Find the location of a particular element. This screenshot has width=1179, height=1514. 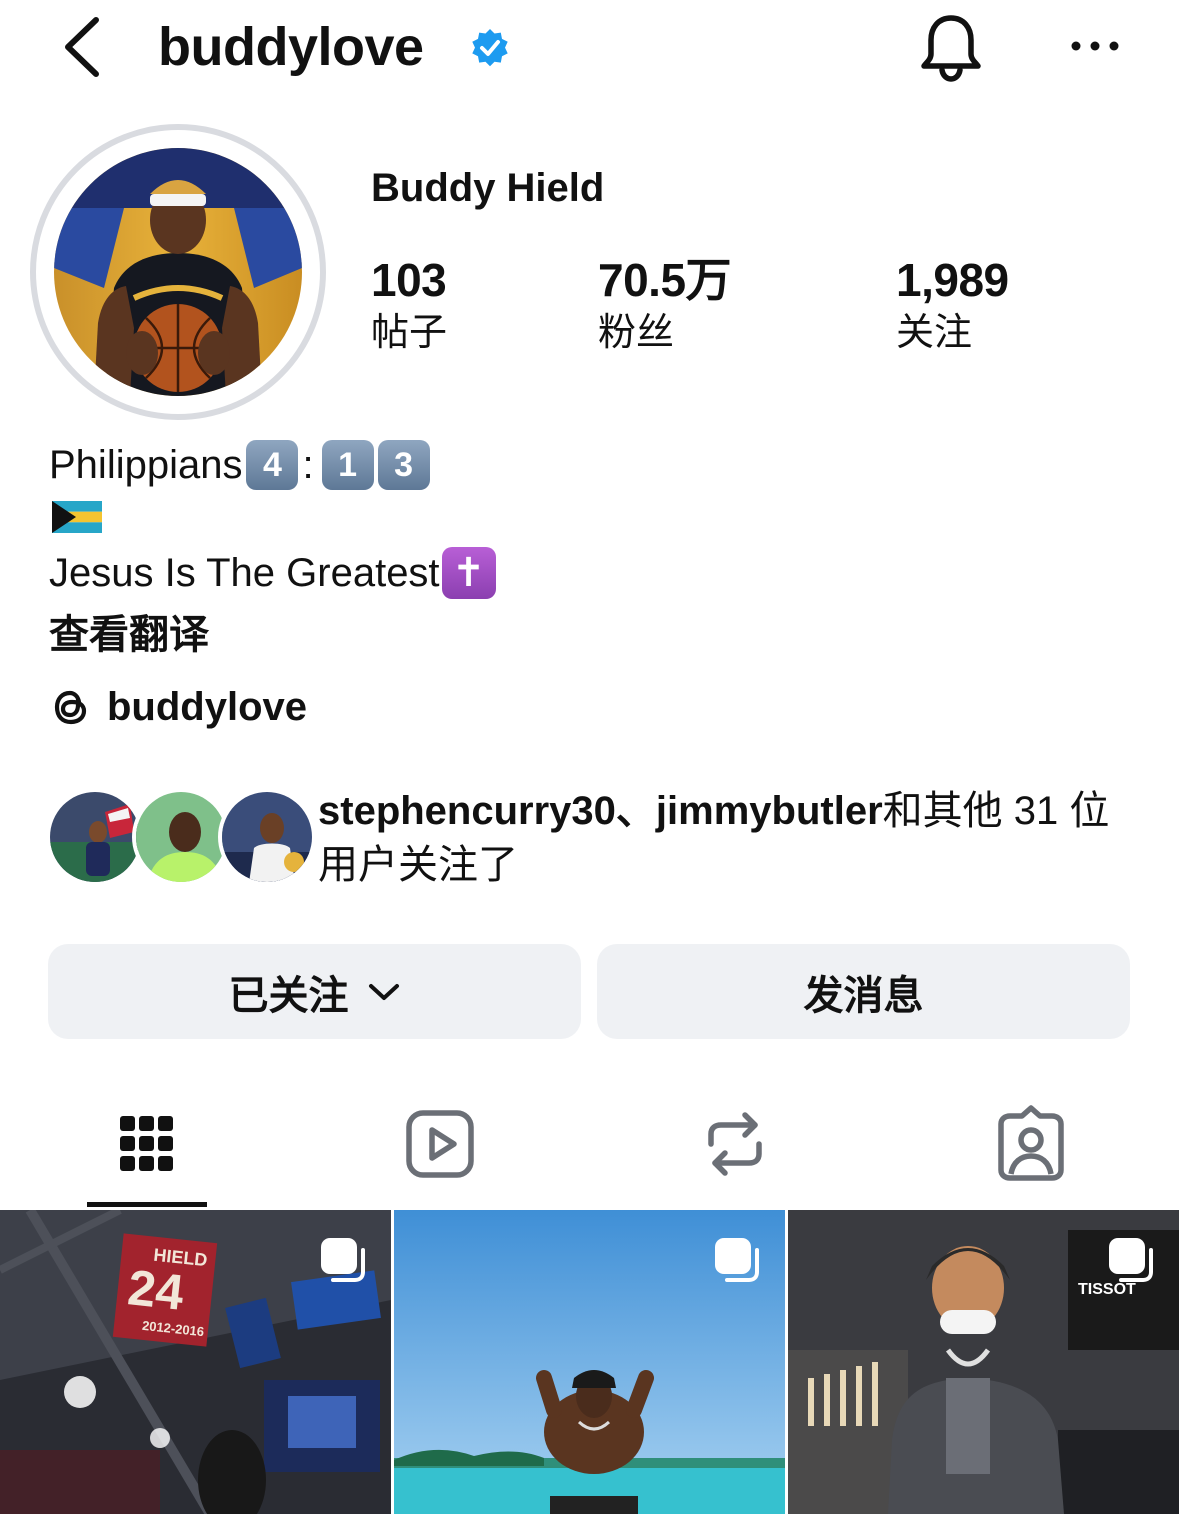

keycap-one-icon: 1 is located at coordinates (347, 465).